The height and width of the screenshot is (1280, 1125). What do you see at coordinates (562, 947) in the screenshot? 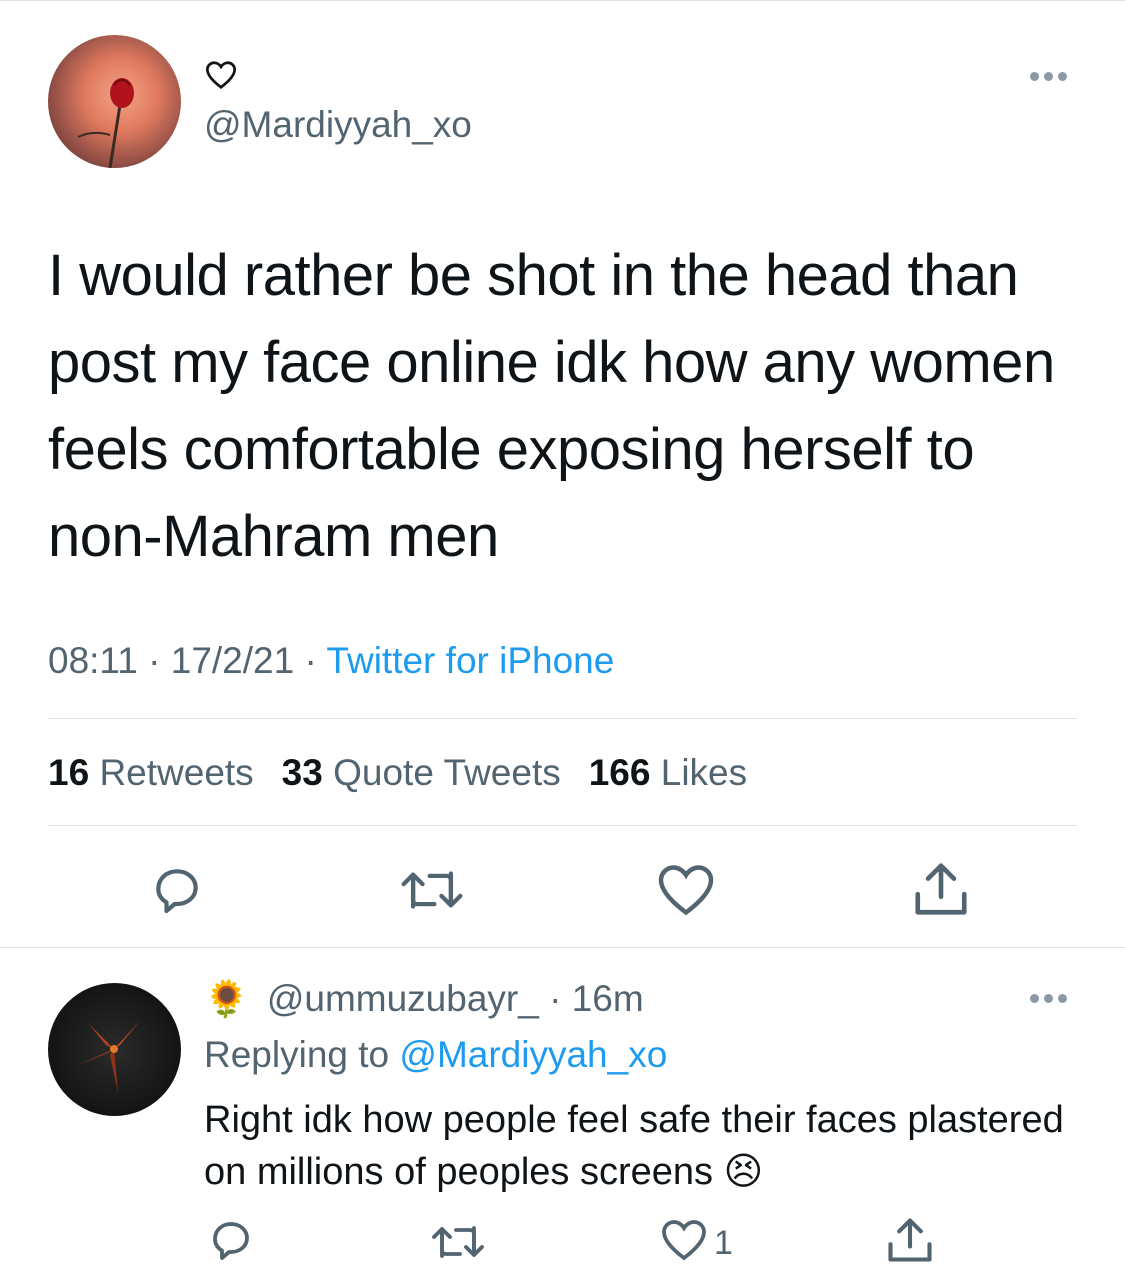
I see `tweet-divider` at bounding box center [562, 947].